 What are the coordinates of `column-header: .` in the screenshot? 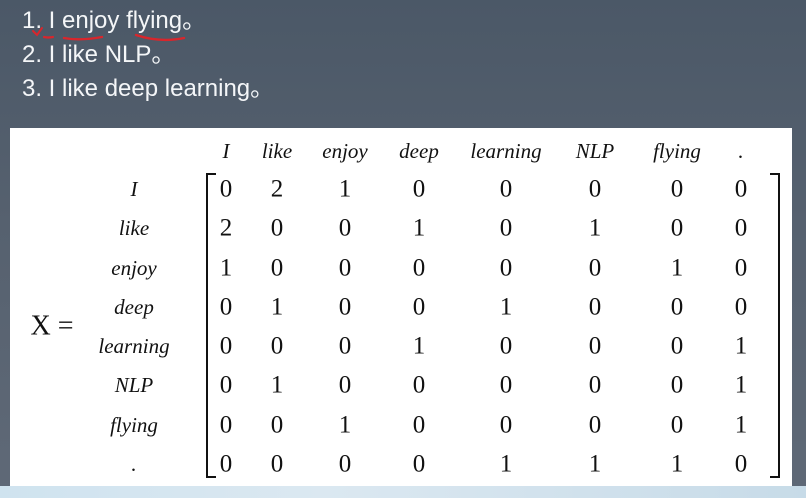 It's located at (740, 151).